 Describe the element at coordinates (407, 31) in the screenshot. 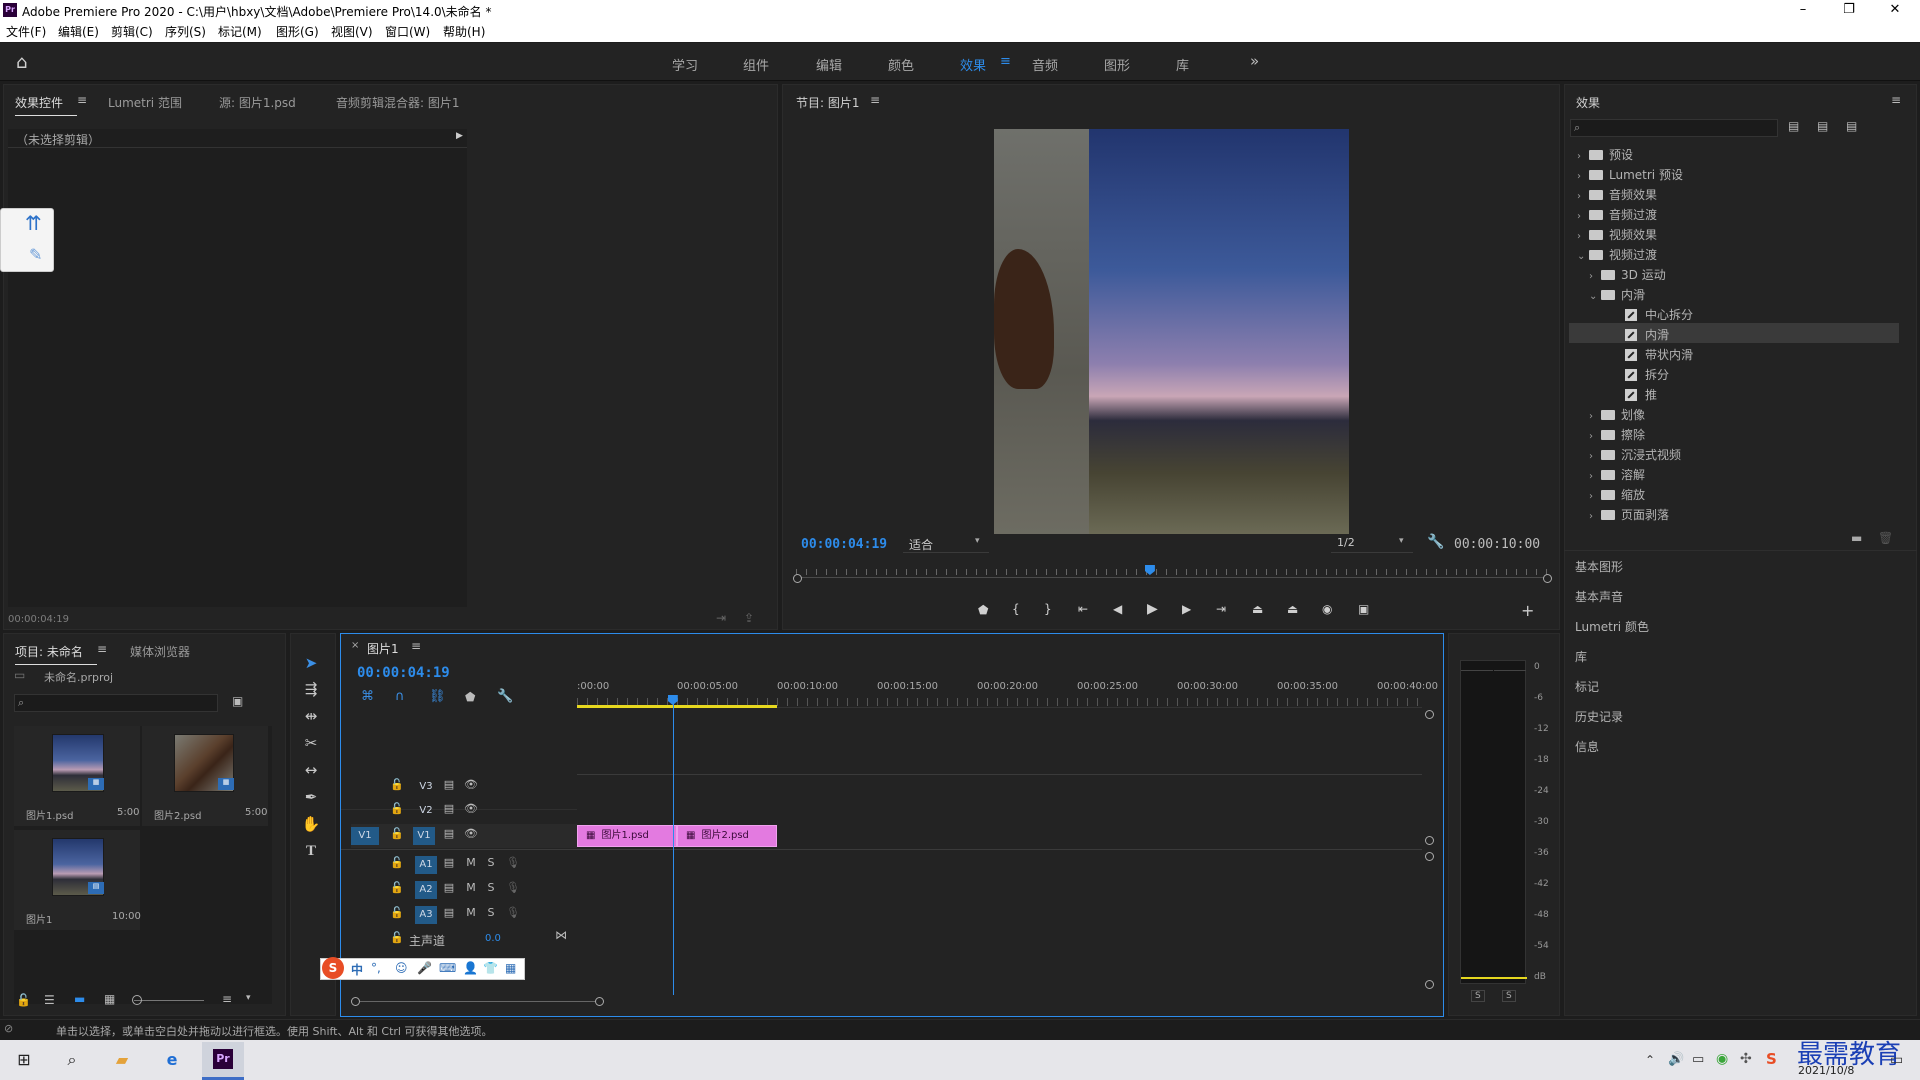

I see `menu-window: 窗口(W)` at that location.